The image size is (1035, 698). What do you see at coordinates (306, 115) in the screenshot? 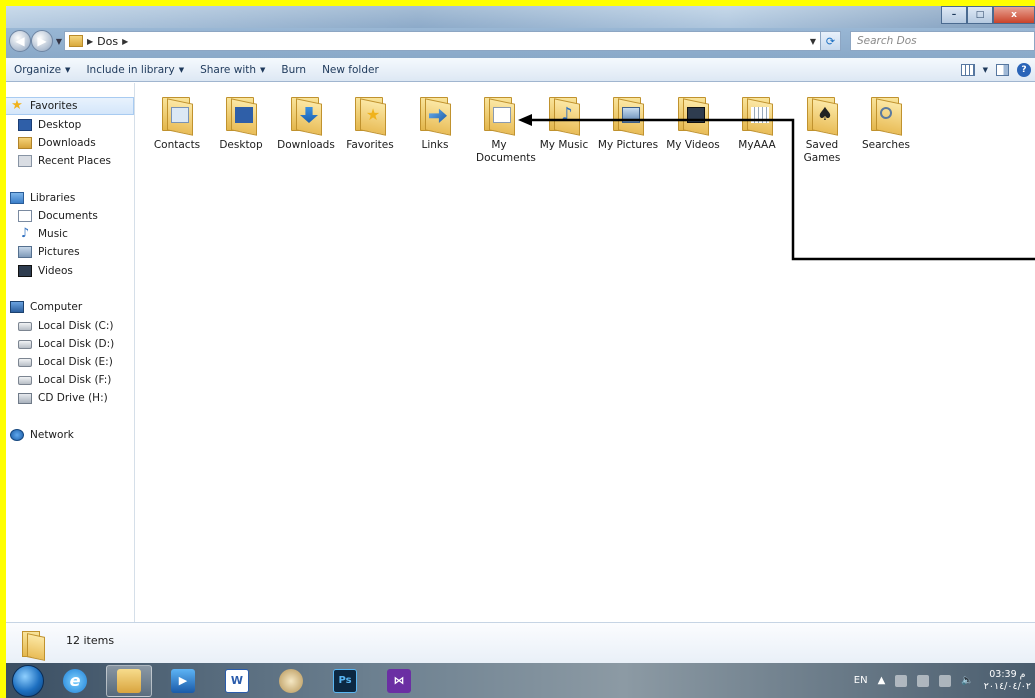
I see `downloads-folder-icon` at bounding box center [306, 115].